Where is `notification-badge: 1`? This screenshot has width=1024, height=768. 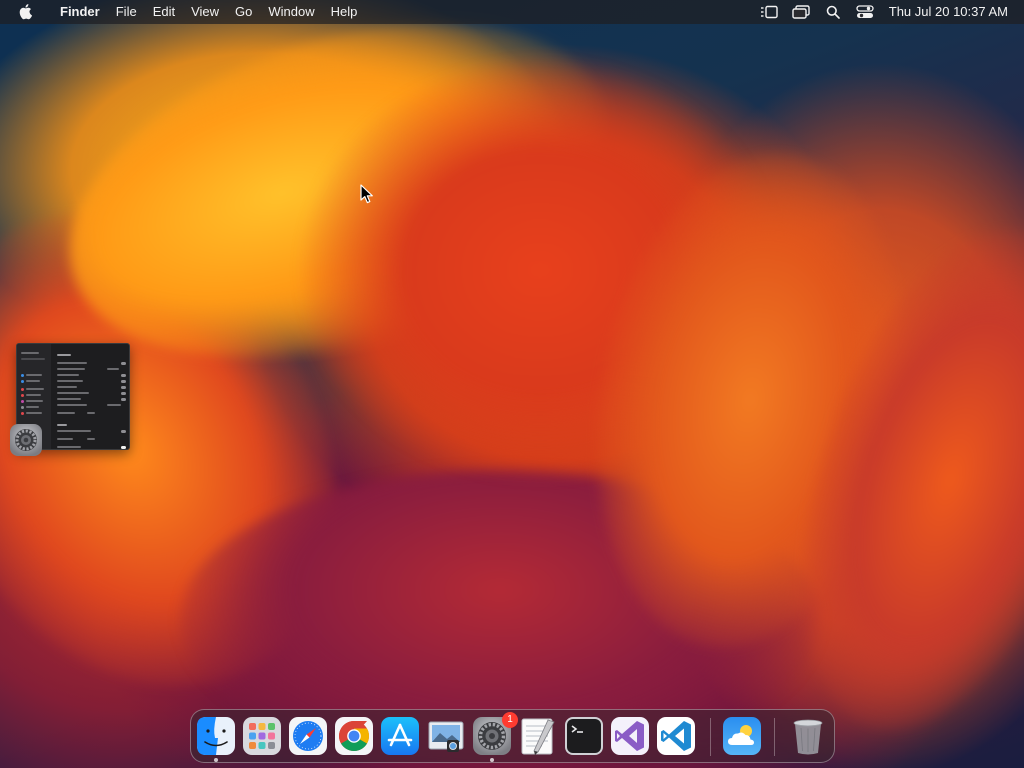
notification-badge: 1 is located at coordinates (510, 720).